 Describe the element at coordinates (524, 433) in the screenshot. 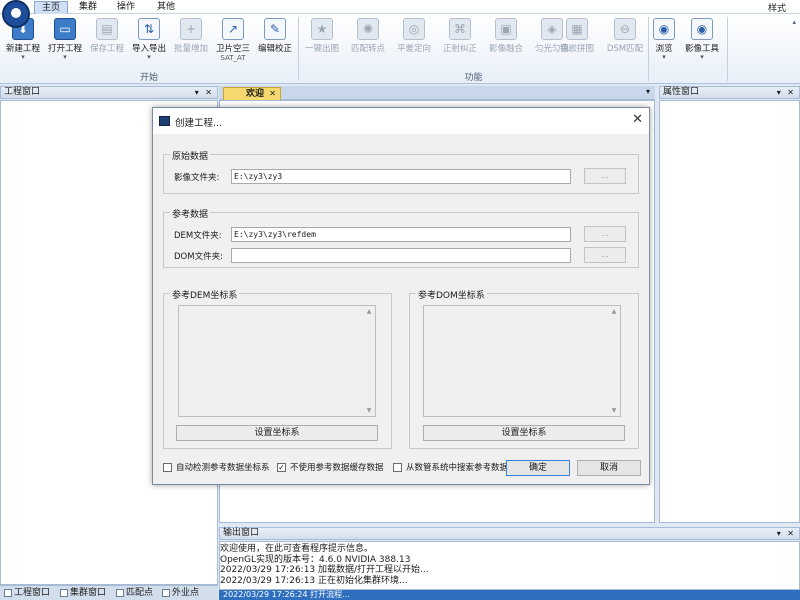

I see `dom-set-coord-button: 设置坐标系` at that location.